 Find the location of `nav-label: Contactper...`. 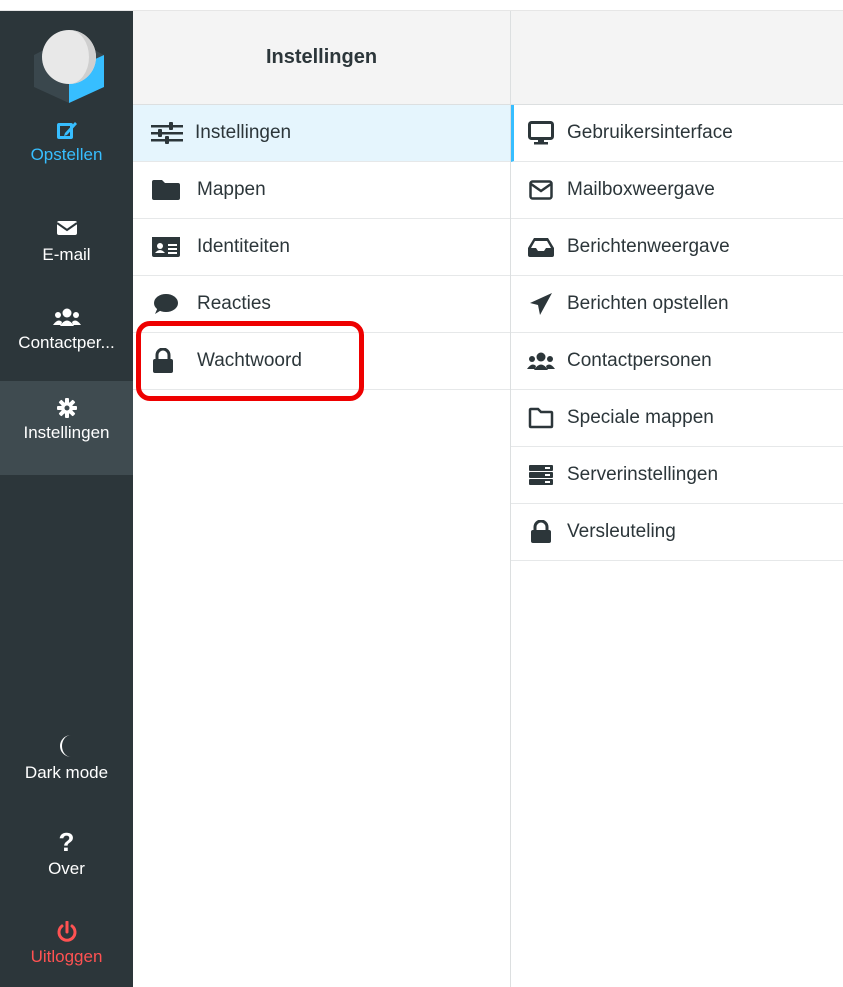

nav-label: Contactper... is located at coordinates (66, 342).